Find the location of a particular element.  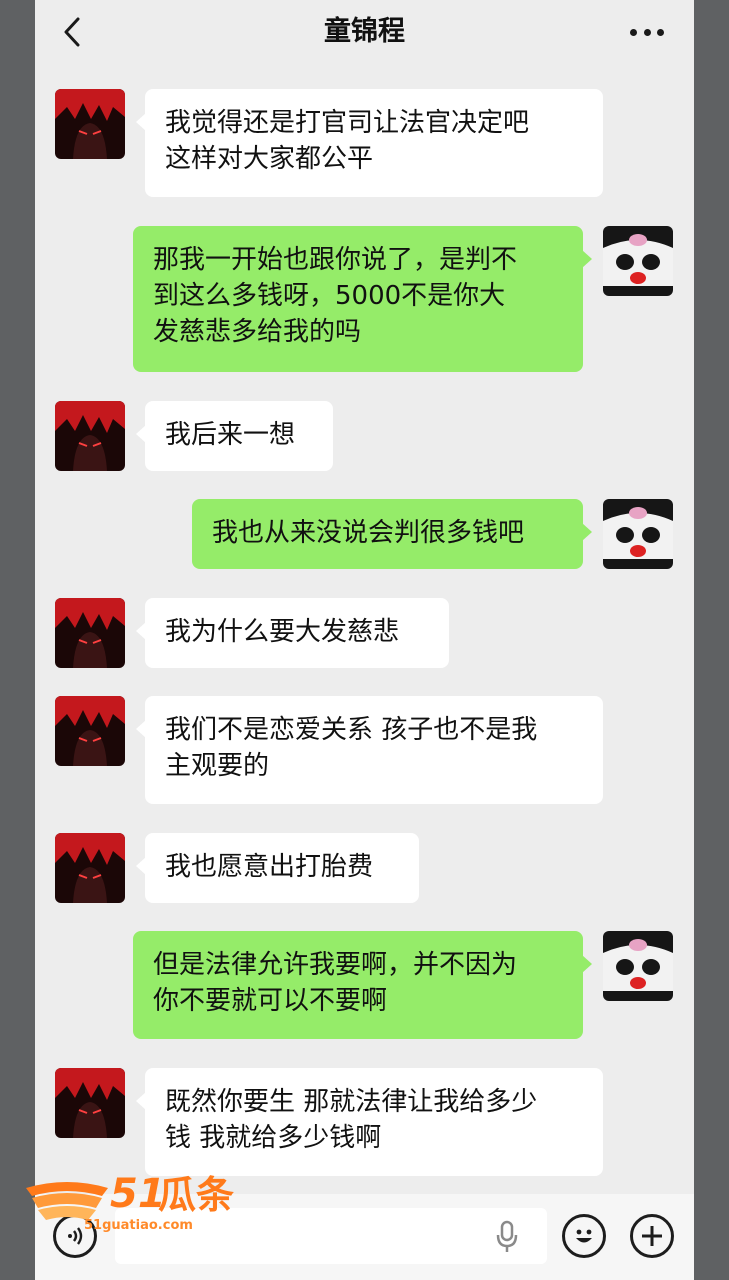

more-options-button is located at coordinates (647, 32).